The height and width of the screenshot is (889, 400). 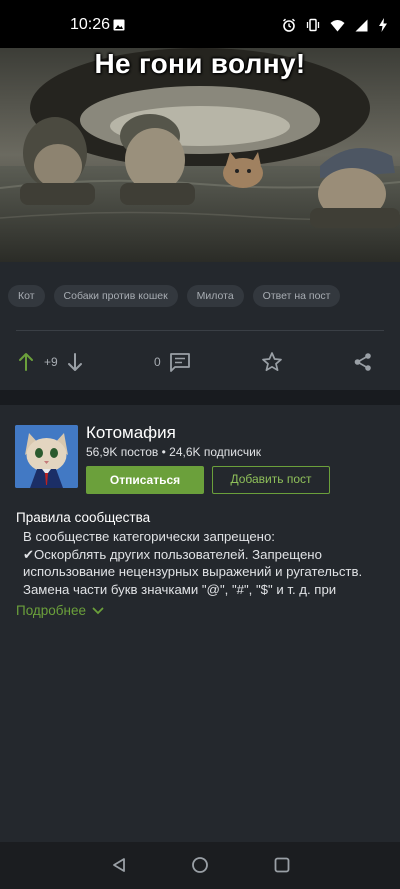 What do you see at coordinates (119, 25) in the screenshot?
I see `image-notification-icon` at bounding box center [119, 25].